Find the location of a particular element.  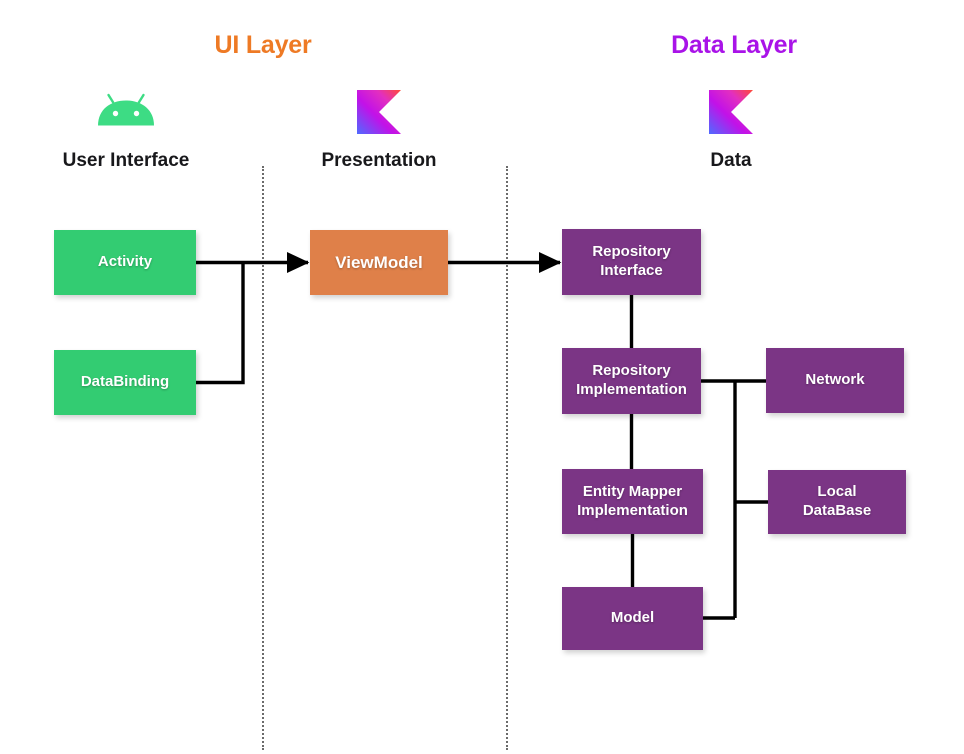

ui-layer-title: UI Layer is located at coordinates (263, 45).